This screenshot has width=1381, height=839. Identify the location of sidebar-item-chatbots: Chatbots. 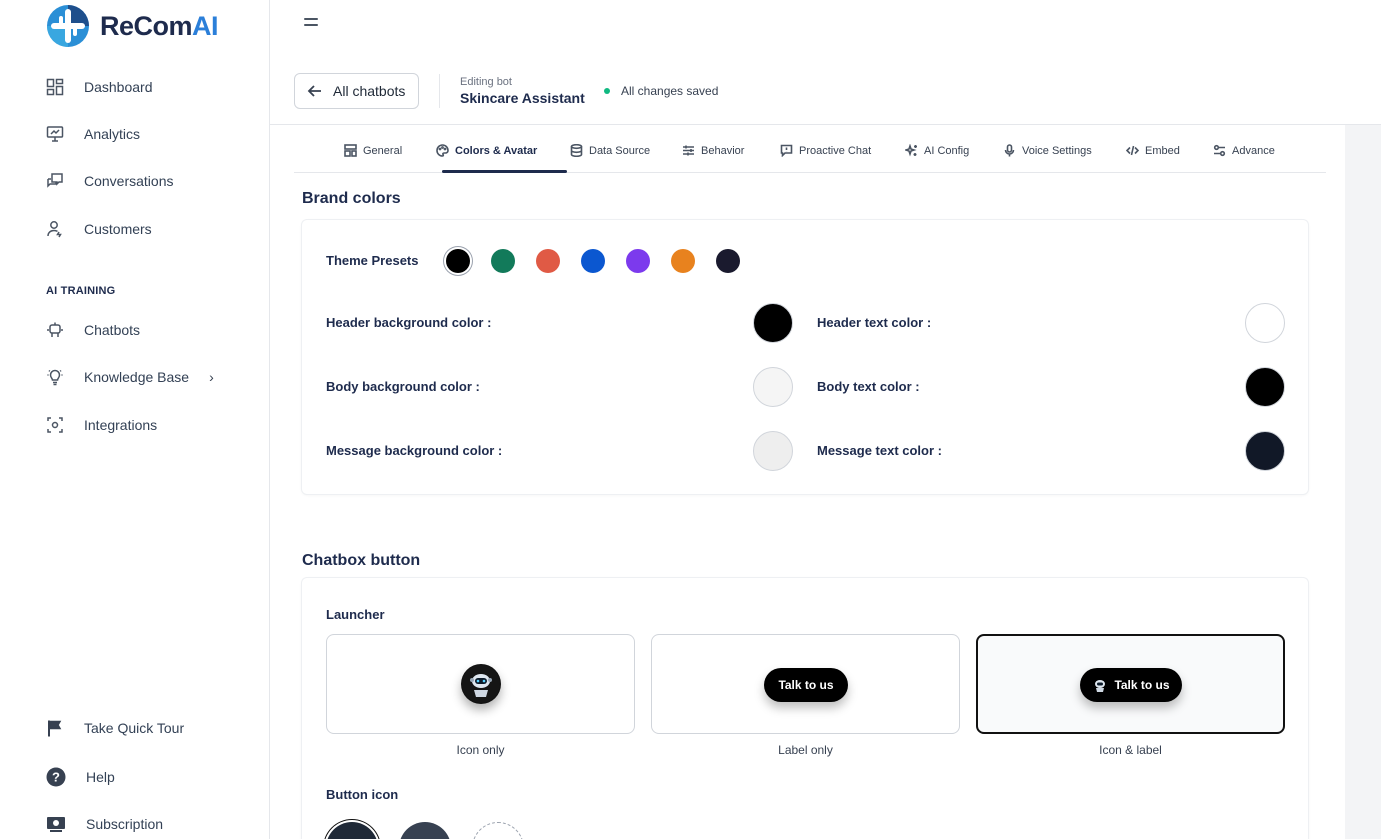
(93, 330).